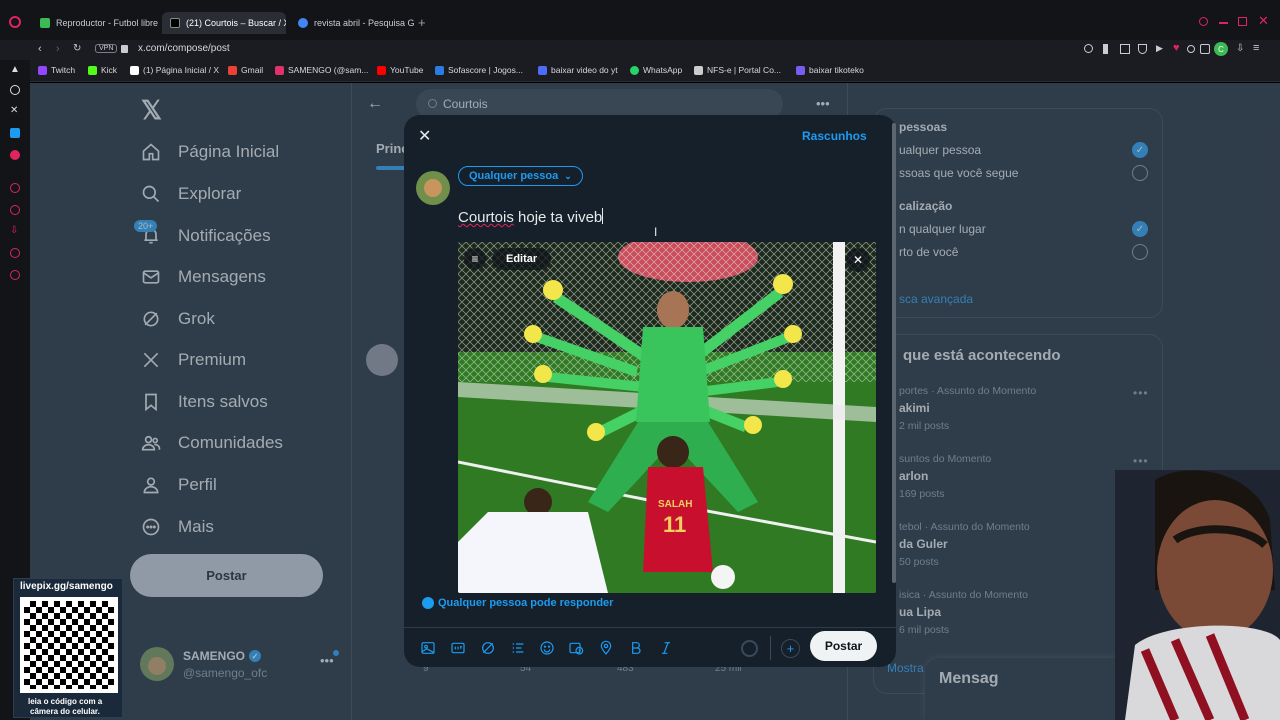  I want to click on download-site-icon, so click(542, 70).